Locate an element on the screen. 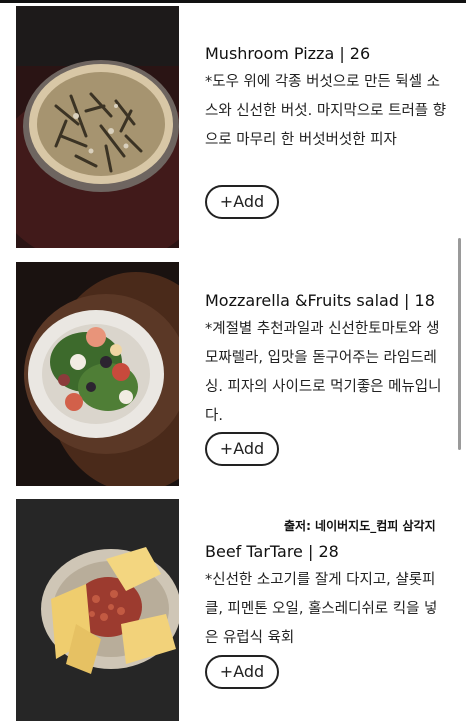 Image resolution: width=466 pixels, height=726 pixels. item-name: Mozzarella &Fruits salad | 18 is located at coordinates (320, 300).